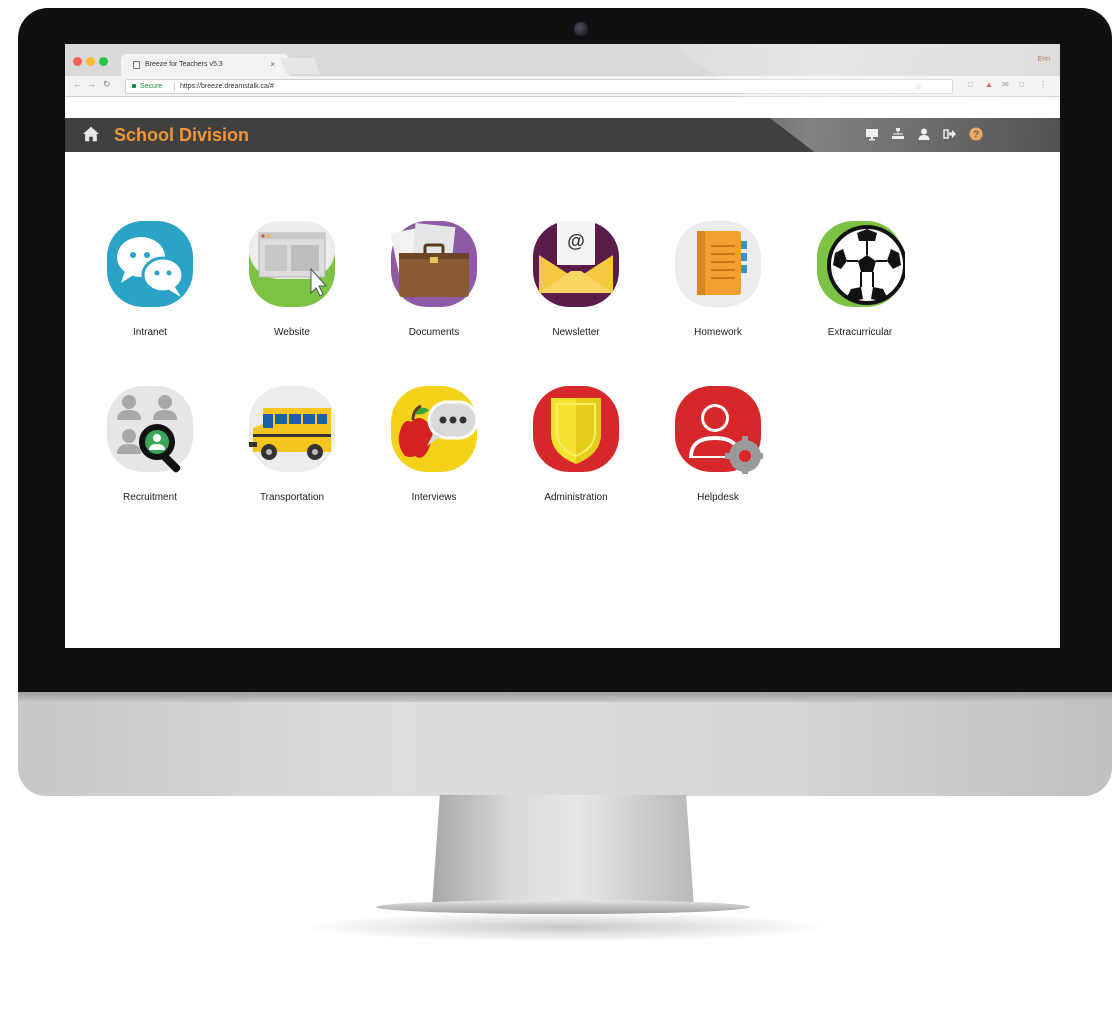 The width and height of the screenshot is (1114, 1033). What do you see at coordinates (91, 84) in the screenshot?
I see `forward-icon: →` at bounding box center [91, 84].